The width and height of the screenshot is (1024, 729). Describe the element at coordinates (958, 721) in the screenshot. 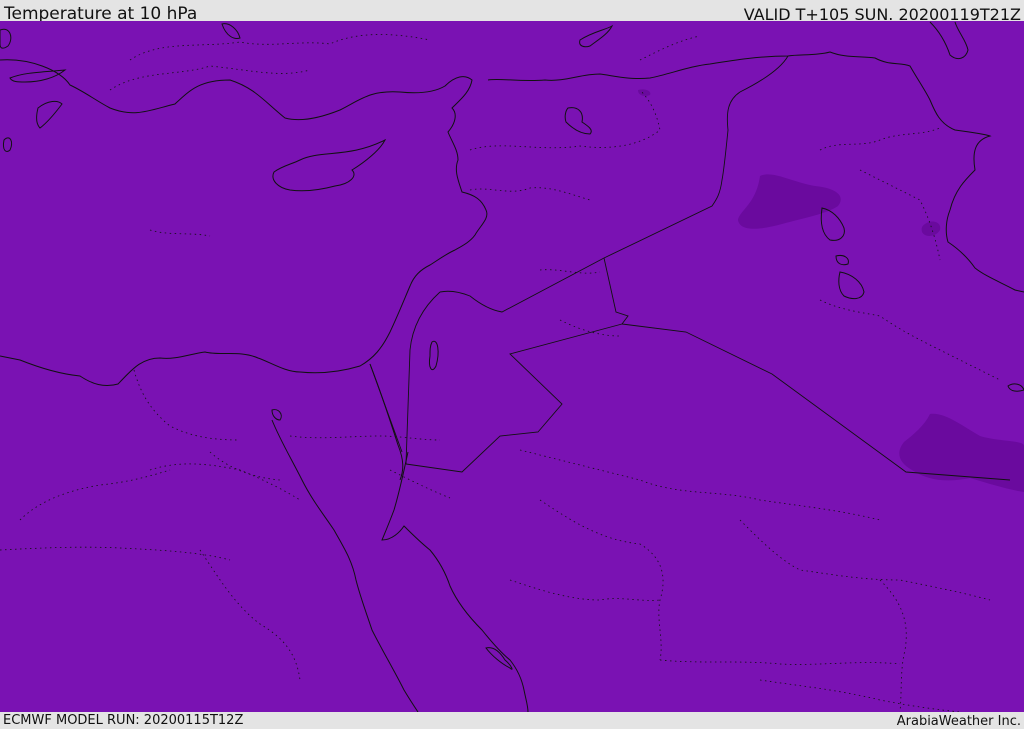

I see `credit-label: ArabiaWeather Inc.` at that location.